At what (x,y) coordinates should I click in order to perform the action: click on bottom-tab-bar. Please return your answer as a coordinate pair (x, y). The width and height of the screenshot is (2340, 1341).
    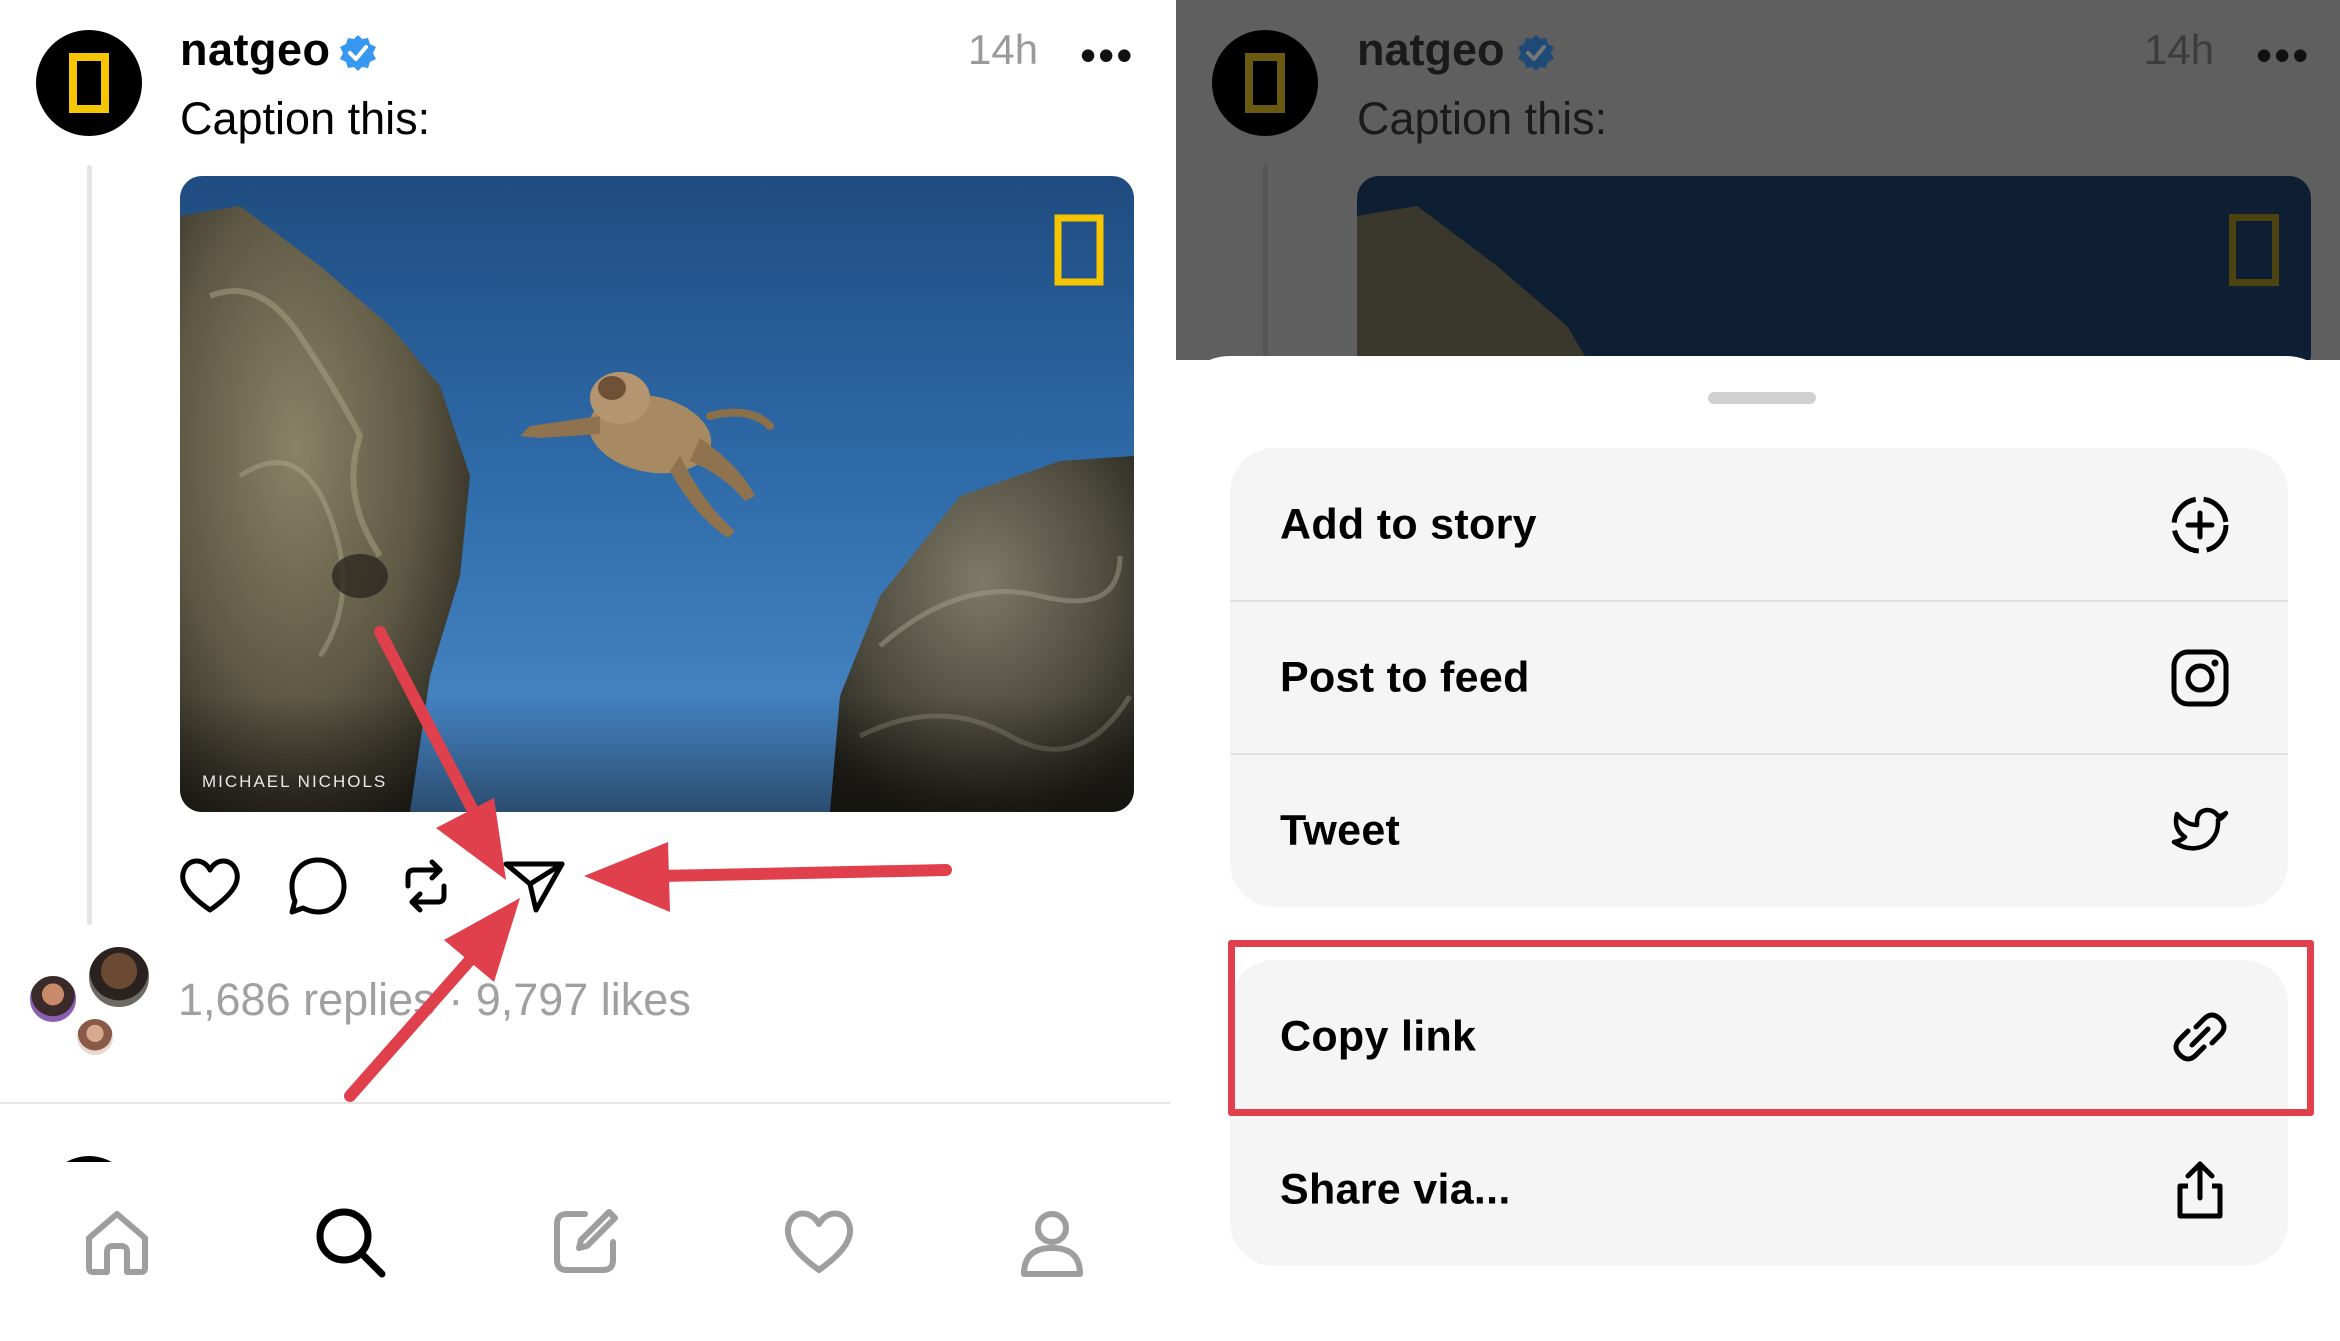
    Looking at the image, I should click on (585, 1251).